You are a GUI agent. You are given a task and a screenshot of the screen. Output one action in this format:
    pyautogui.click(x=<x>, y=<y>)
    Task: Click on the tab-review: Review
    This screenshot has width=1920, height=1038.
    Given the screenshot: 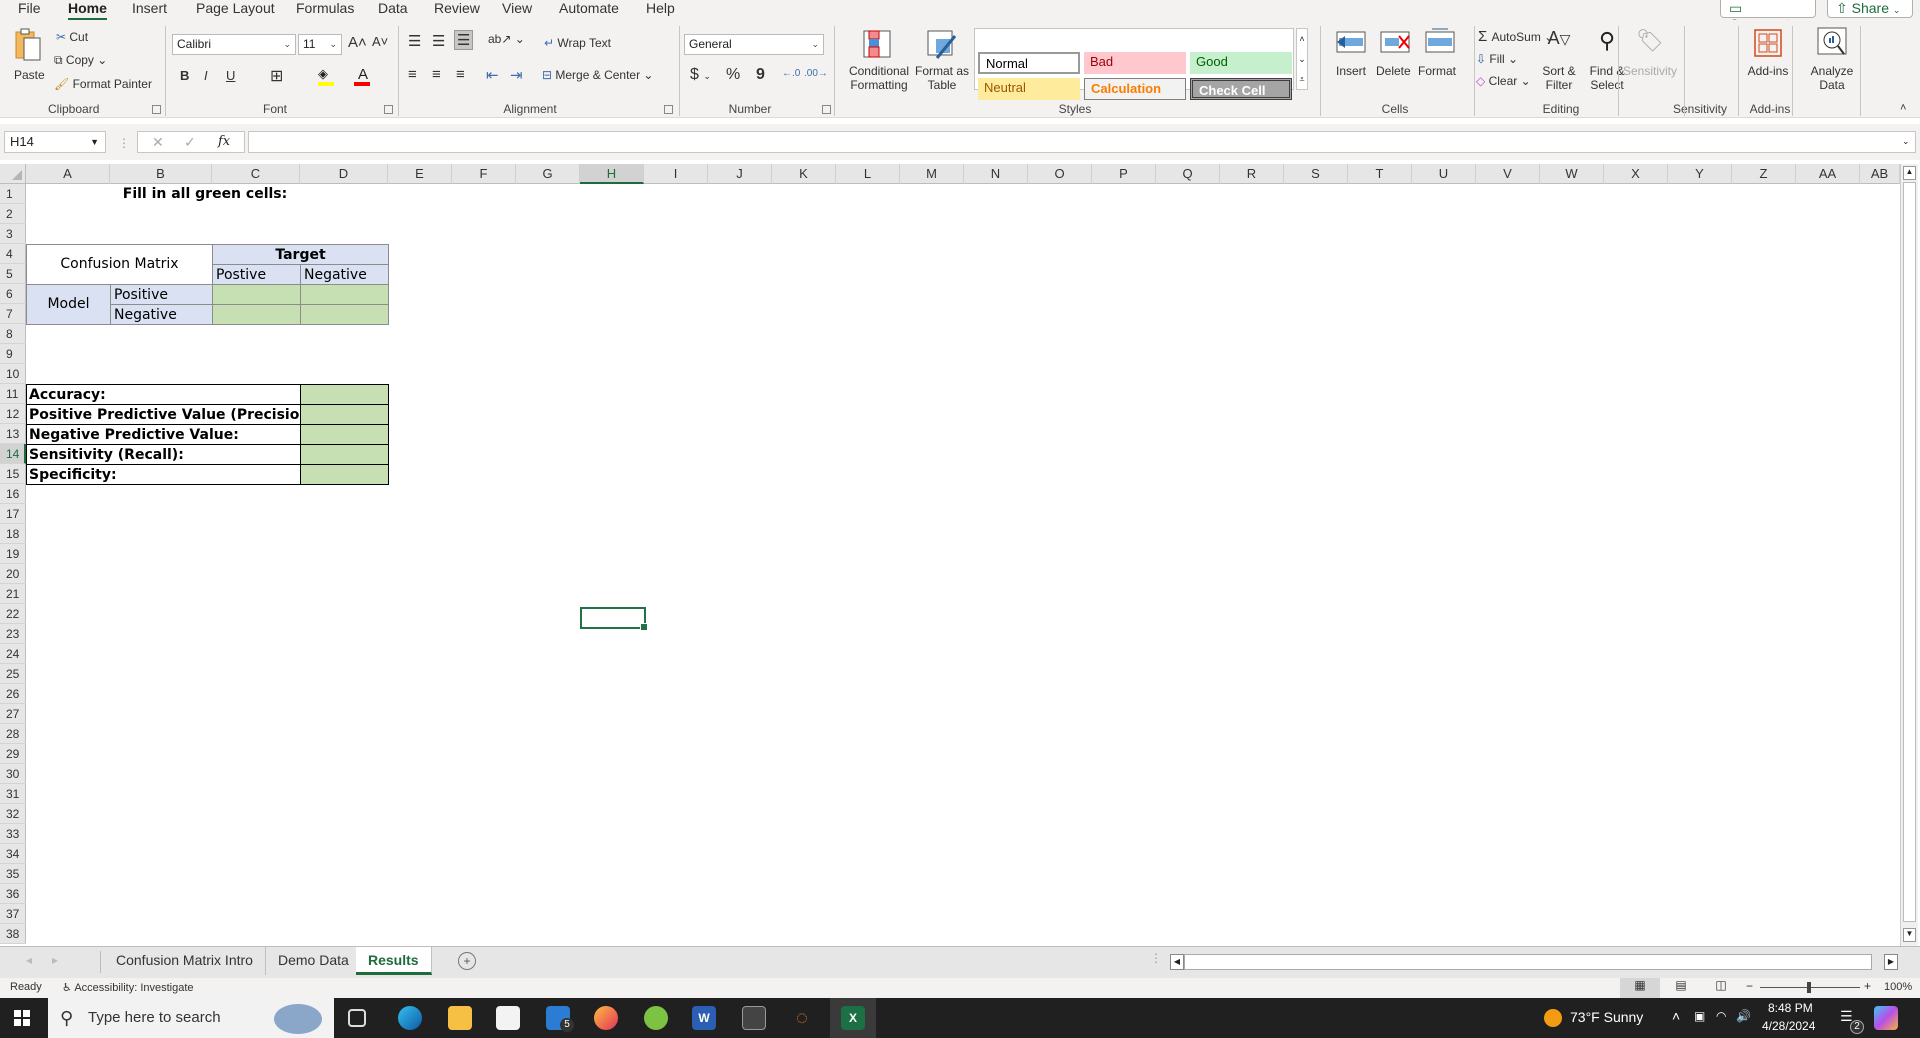 What is the action you would take?
    pyautogui.click(x=457, y=9)
    